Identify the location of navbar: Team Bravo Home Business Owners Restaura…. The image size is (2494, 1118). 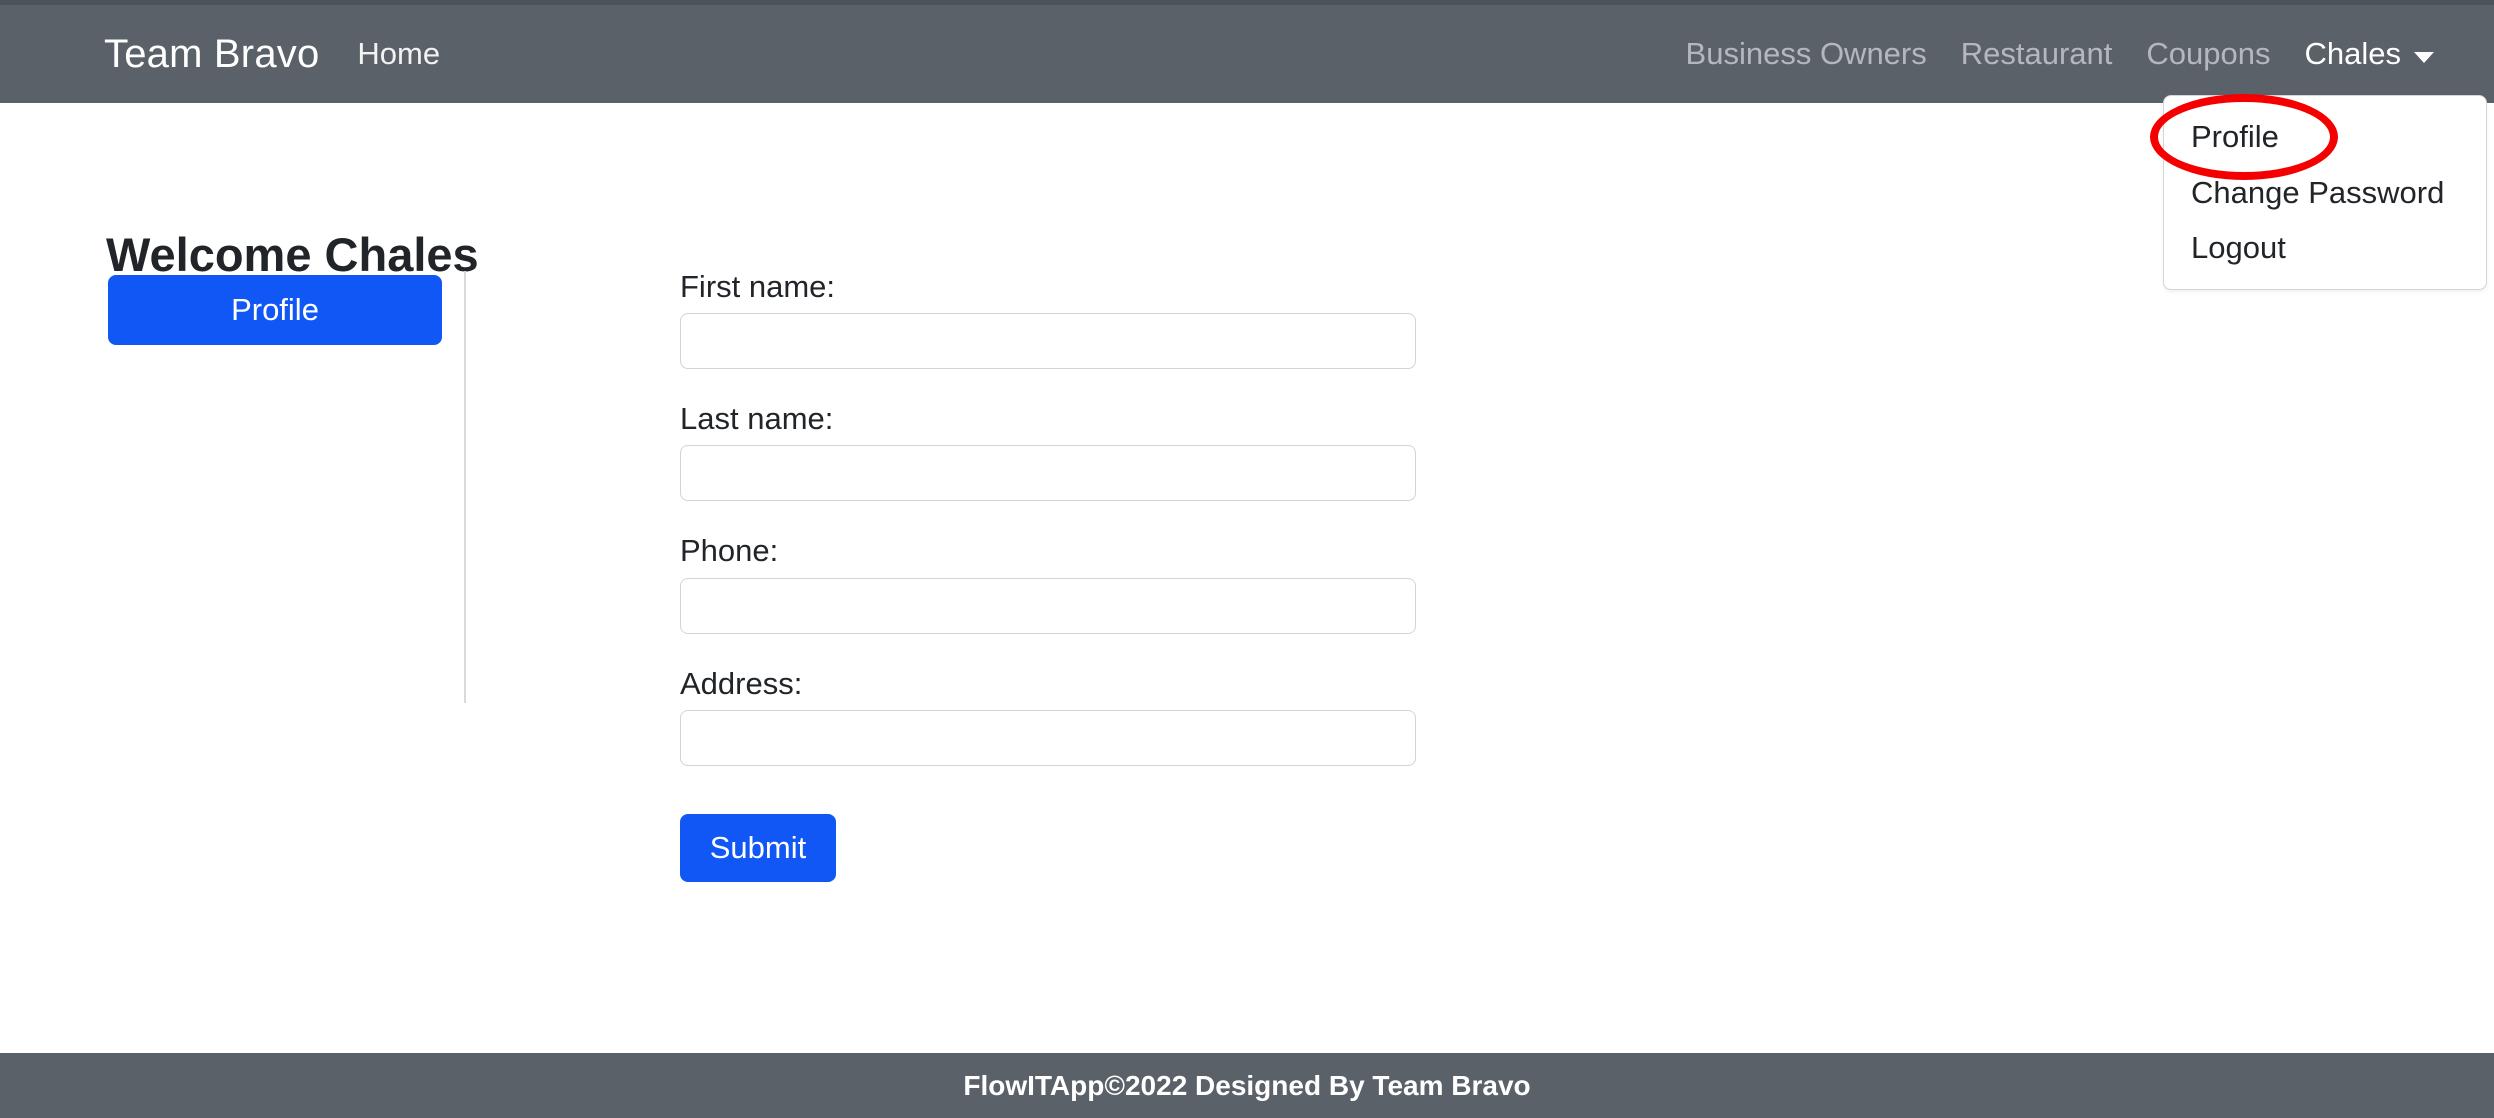
(1247, 54).